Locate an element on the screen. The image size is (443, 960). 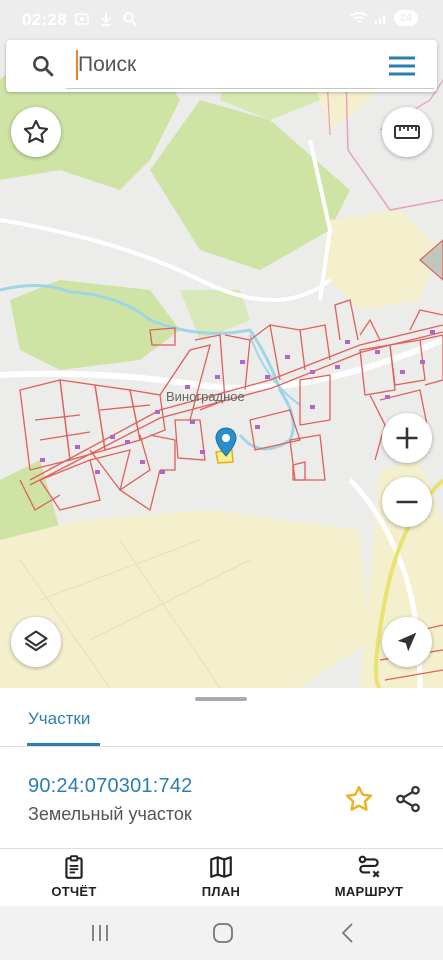
nav-plan-label: ПЛАН is located at coordinates (221, 891).